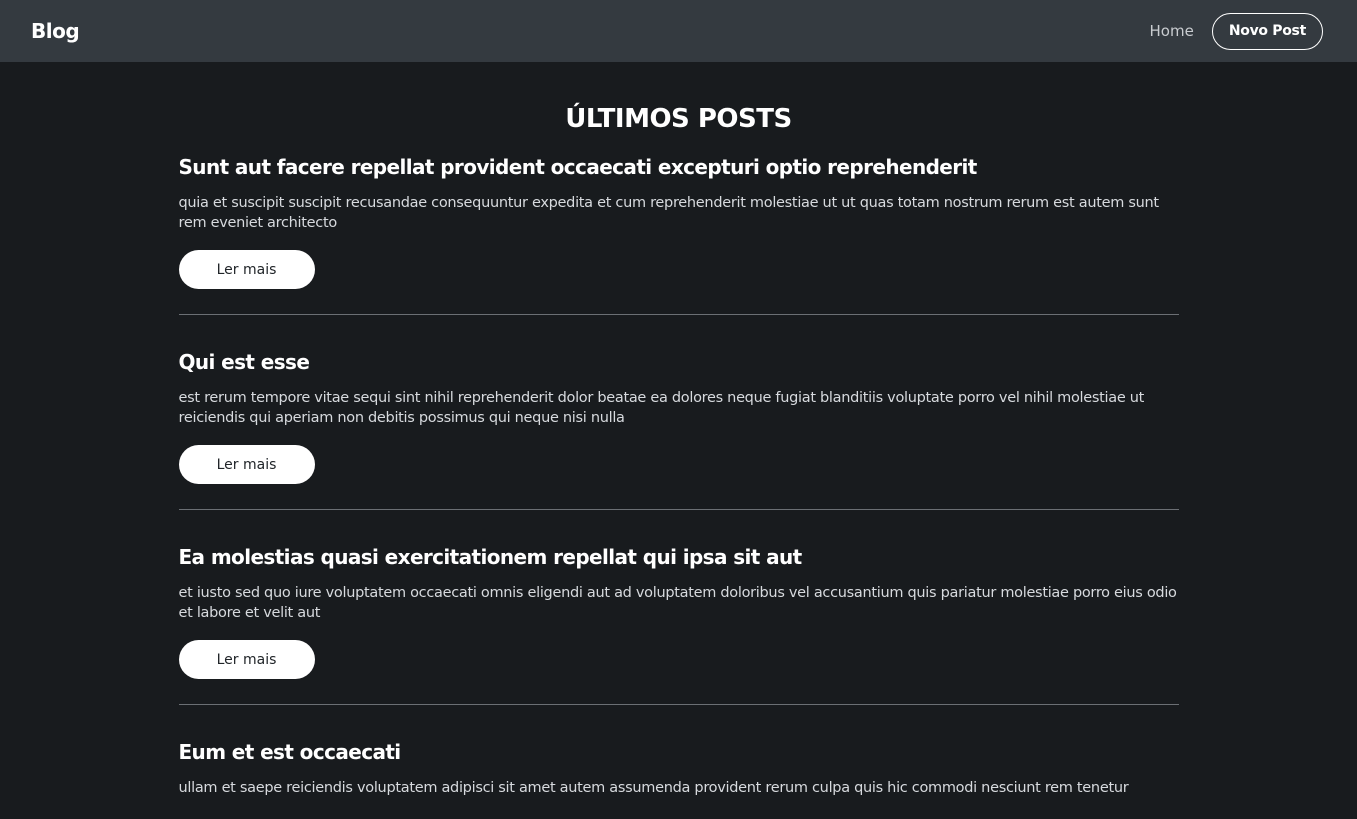  What do you see at coordinates (678, 31) in the screenshot?
I see `navbar: Blog Home Novo Post` at bounding box center [678, 31].